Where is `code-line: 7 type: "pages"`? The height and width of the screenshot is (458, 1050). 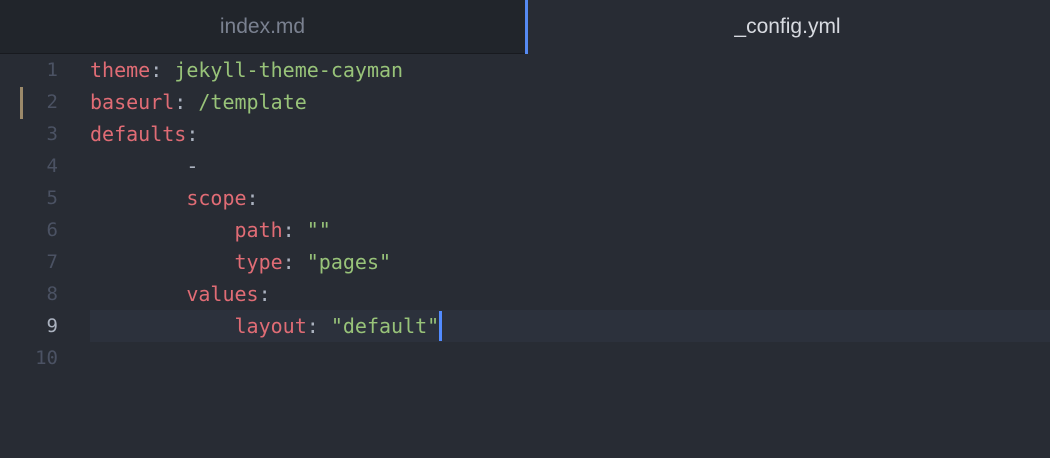
code-line: 7 type: "pages" is located at coordinates (525, 262).